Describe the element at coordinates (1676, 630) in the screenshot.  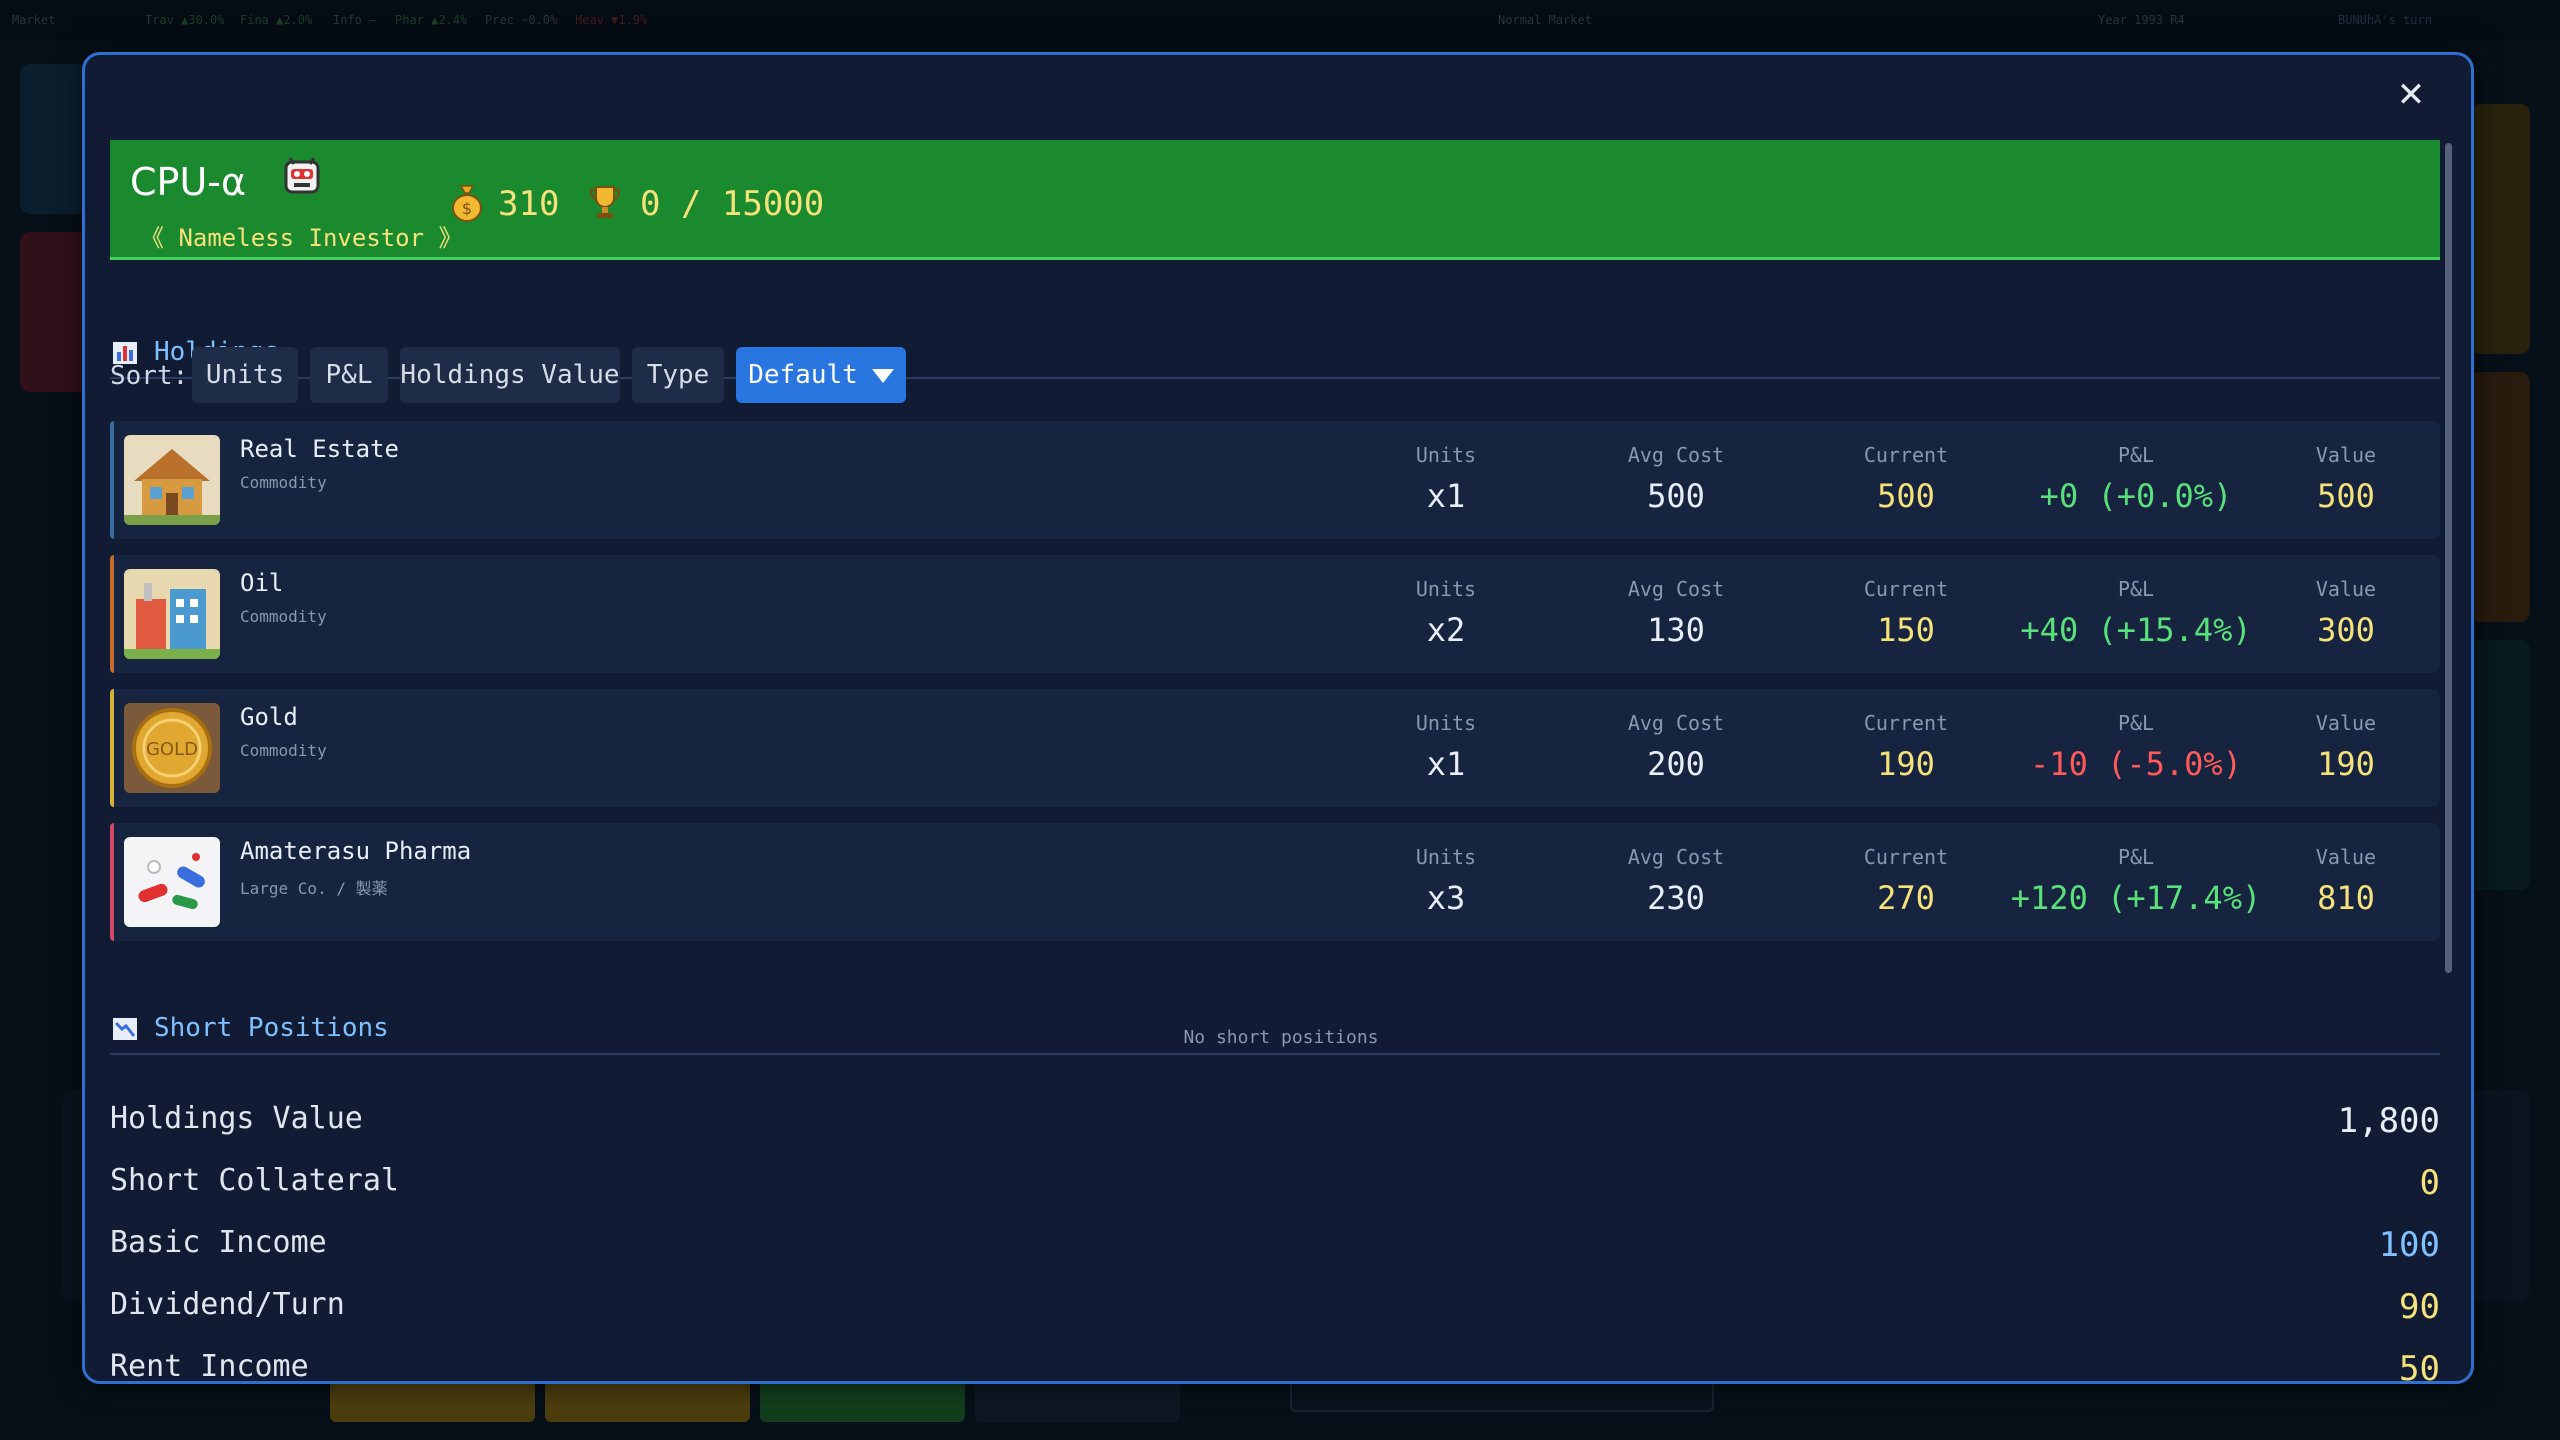
I see `avg-cost-value: 130` at that location.